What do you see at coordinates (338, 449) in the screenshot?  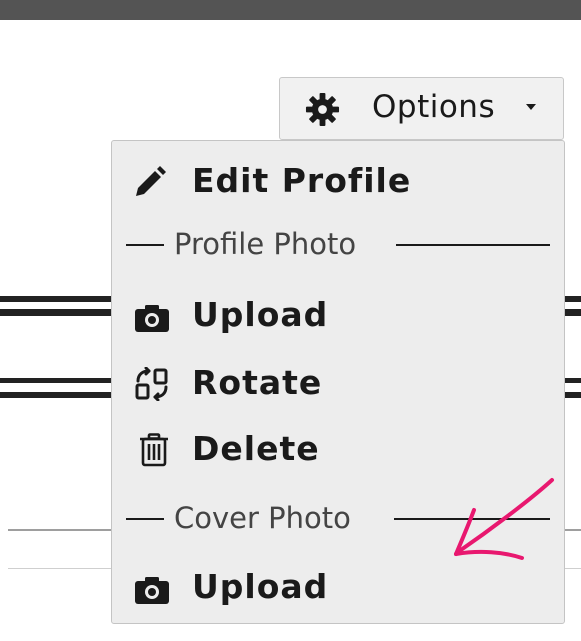 I see `menu-item-delete: Delete` at bounding box center [338, 449].